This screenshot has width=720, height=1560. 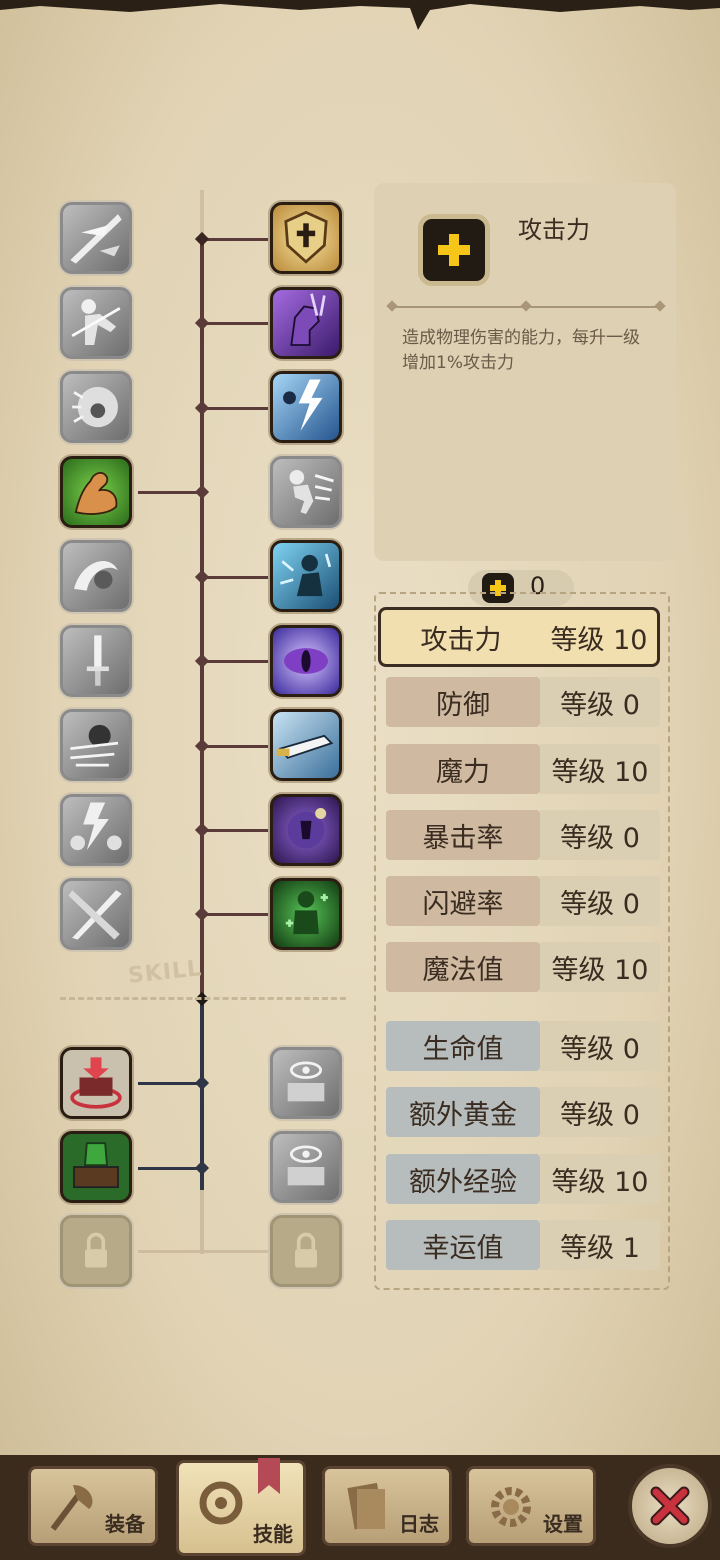 What do you see at coordinates (306, 238) in the screenshot?
I see `holy-shield-skill-icon` at bounding box center [306, 238].